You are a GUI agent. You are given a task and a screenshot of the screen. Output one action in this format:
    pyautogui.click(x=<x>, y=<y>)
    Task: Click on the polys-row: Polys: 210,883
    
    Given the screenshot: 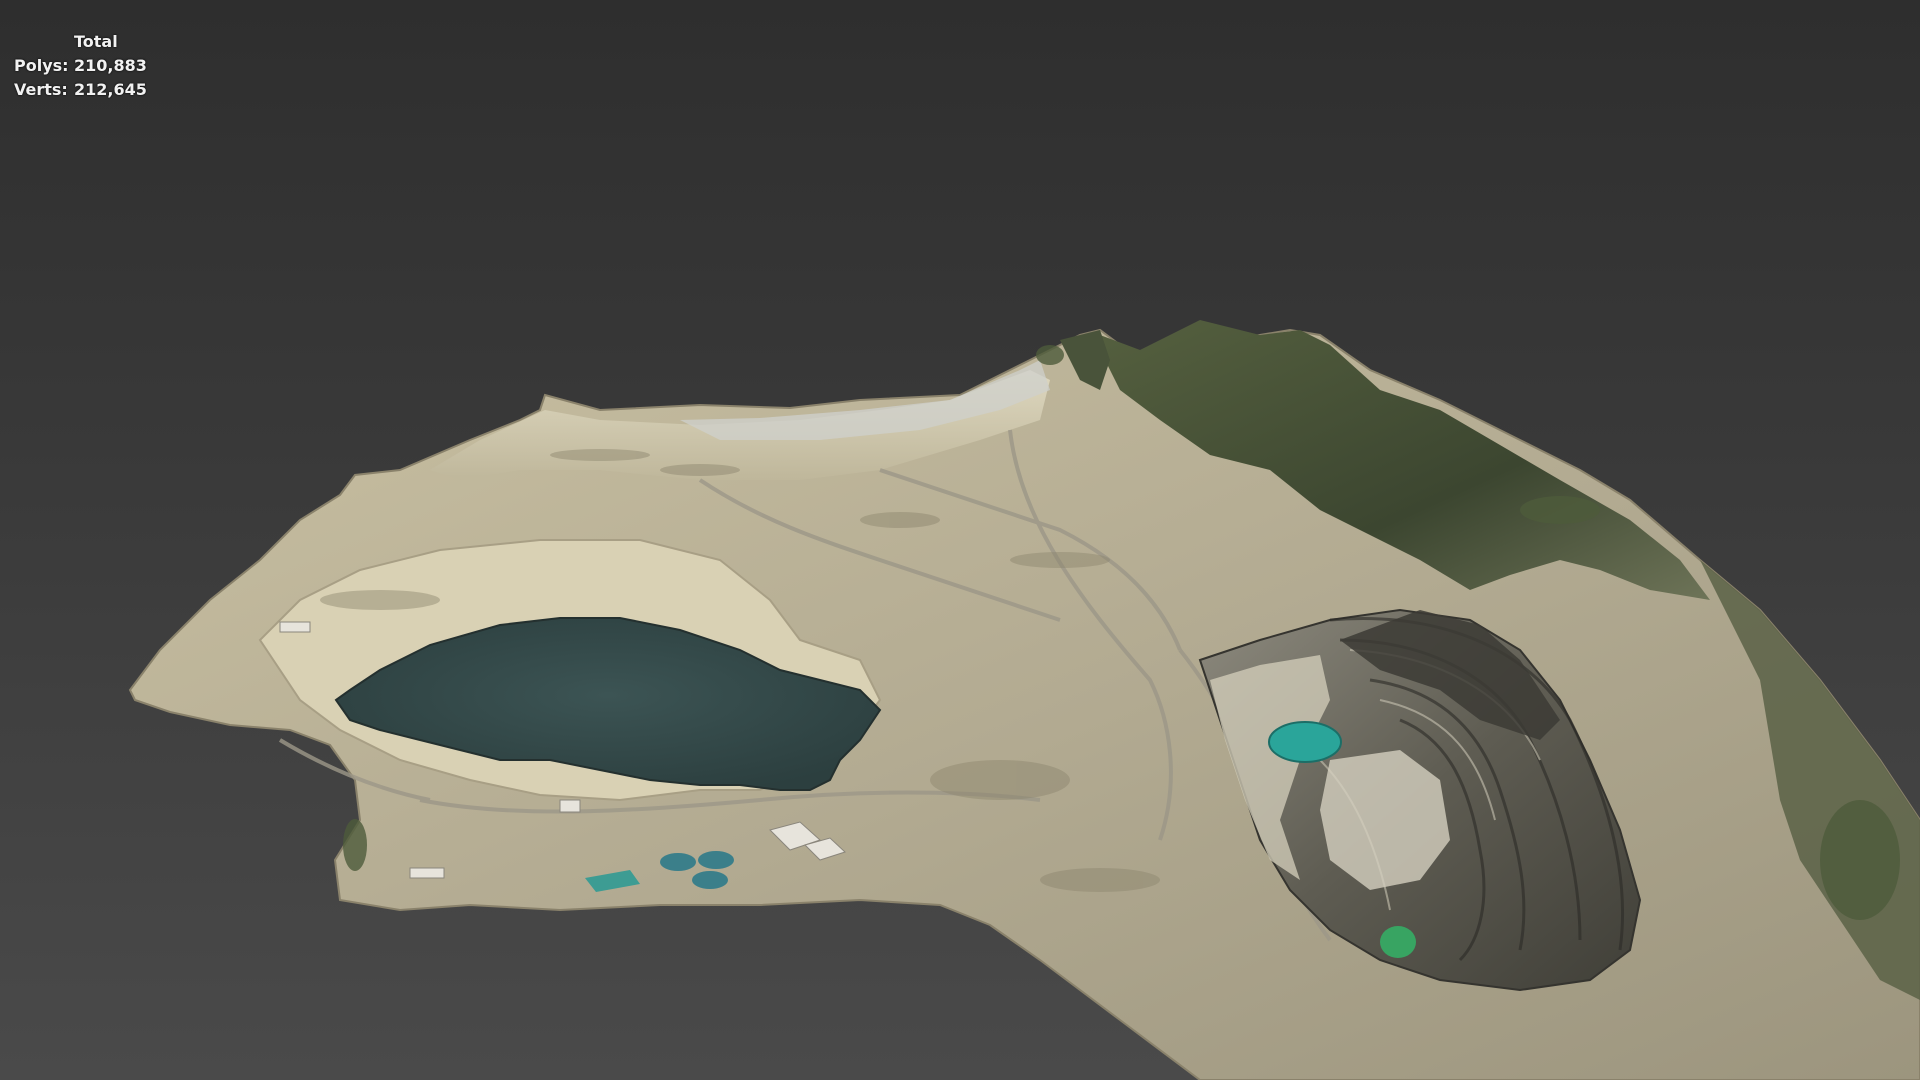 What is the action you would take?
    pyautogui.click(x=80, y=66)
    